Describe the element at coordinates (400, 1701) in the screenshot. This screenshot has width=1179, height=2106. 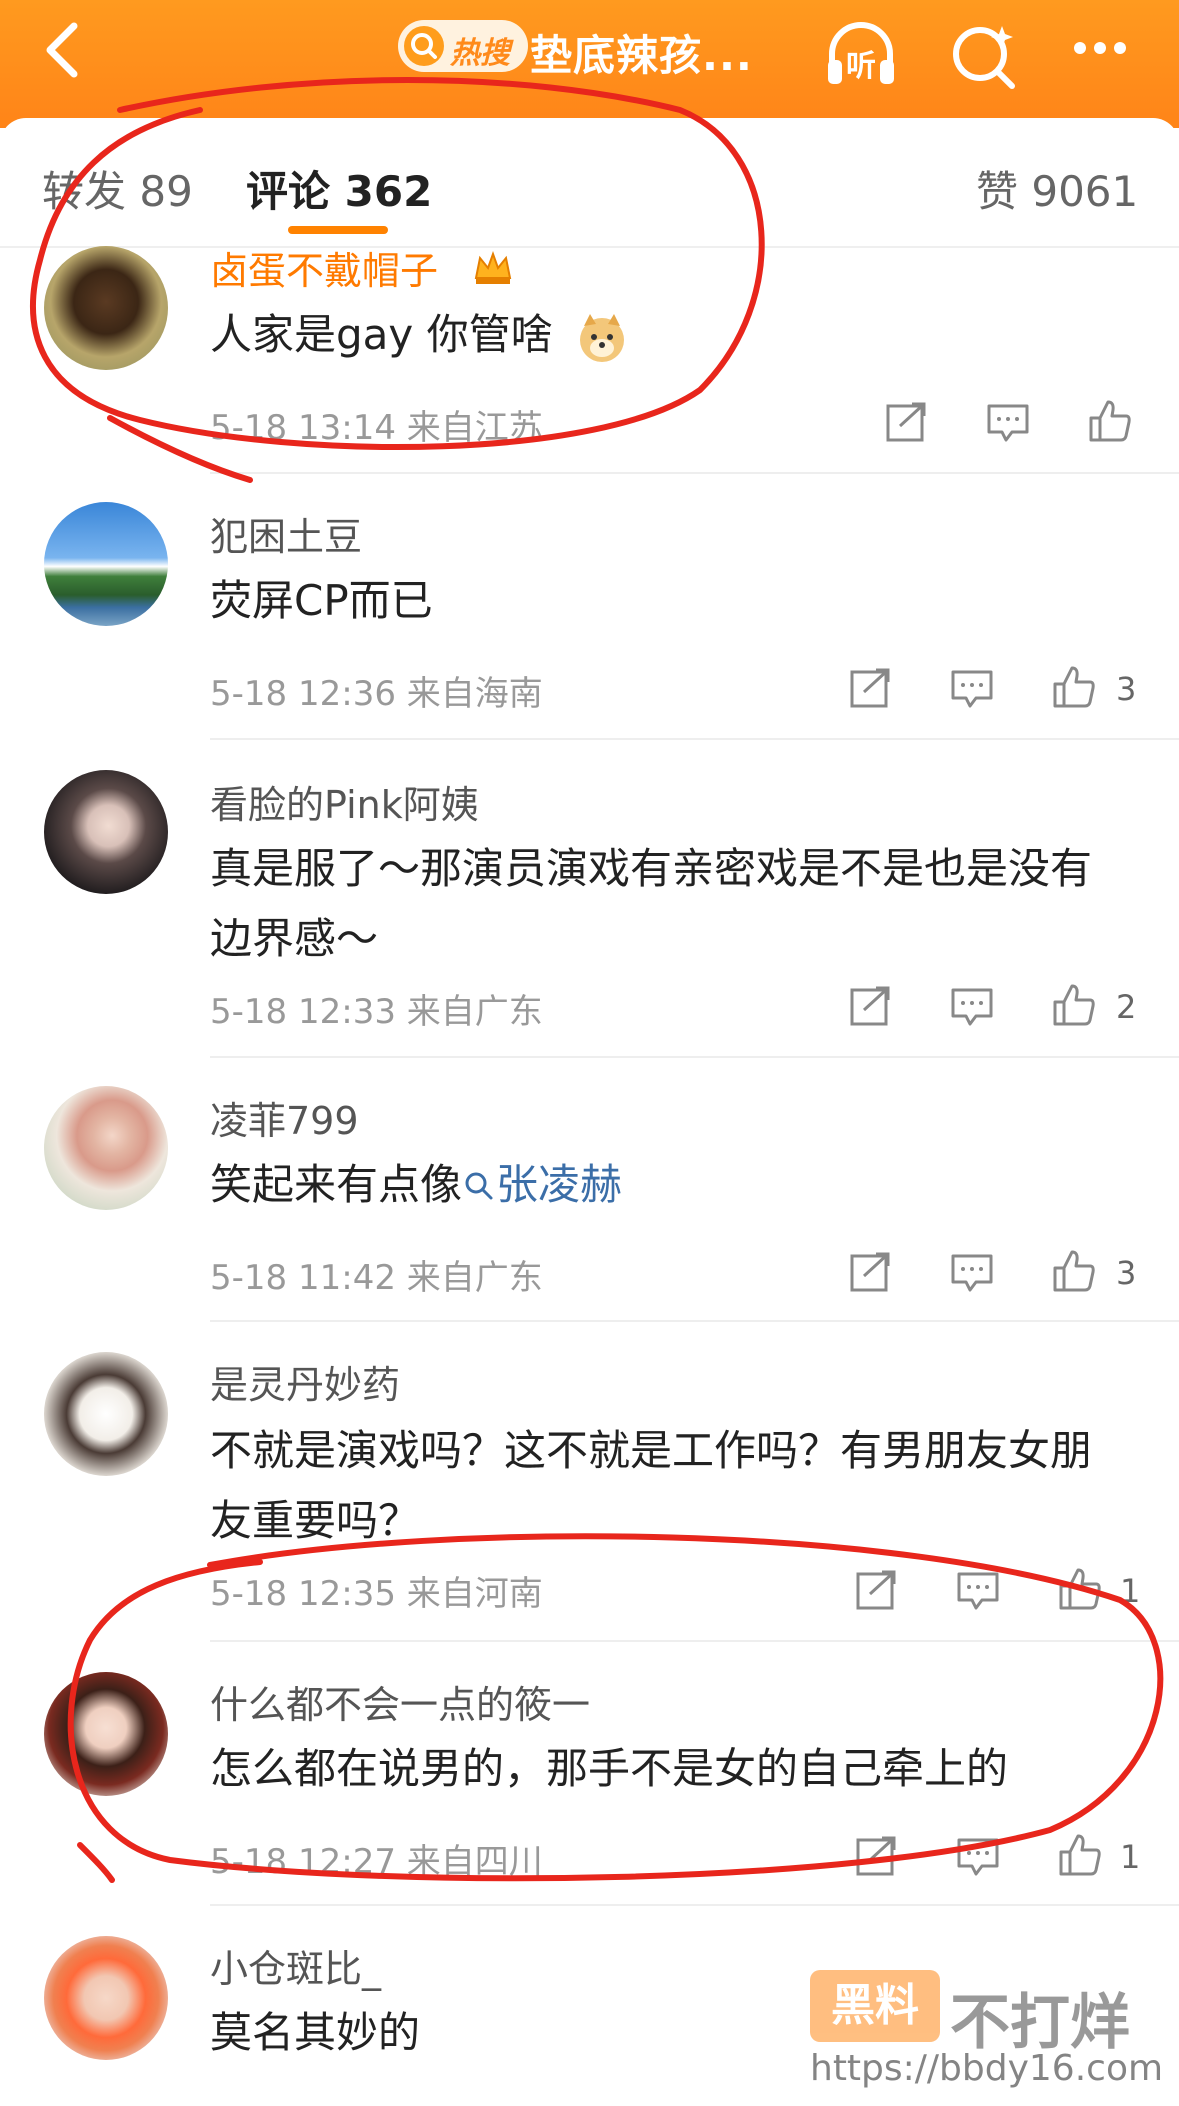
I see `username: 什么都不会一点的筱一` at that location.